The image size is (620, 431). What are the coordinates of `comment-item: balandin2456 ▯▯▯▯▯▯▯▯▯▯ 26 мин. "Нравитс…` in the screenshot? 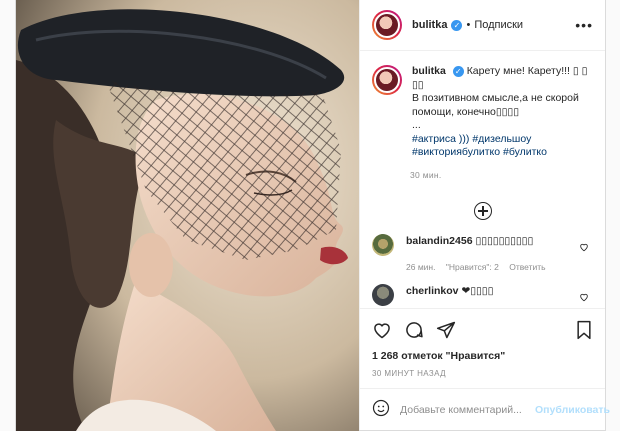 It's located at (482, 253).